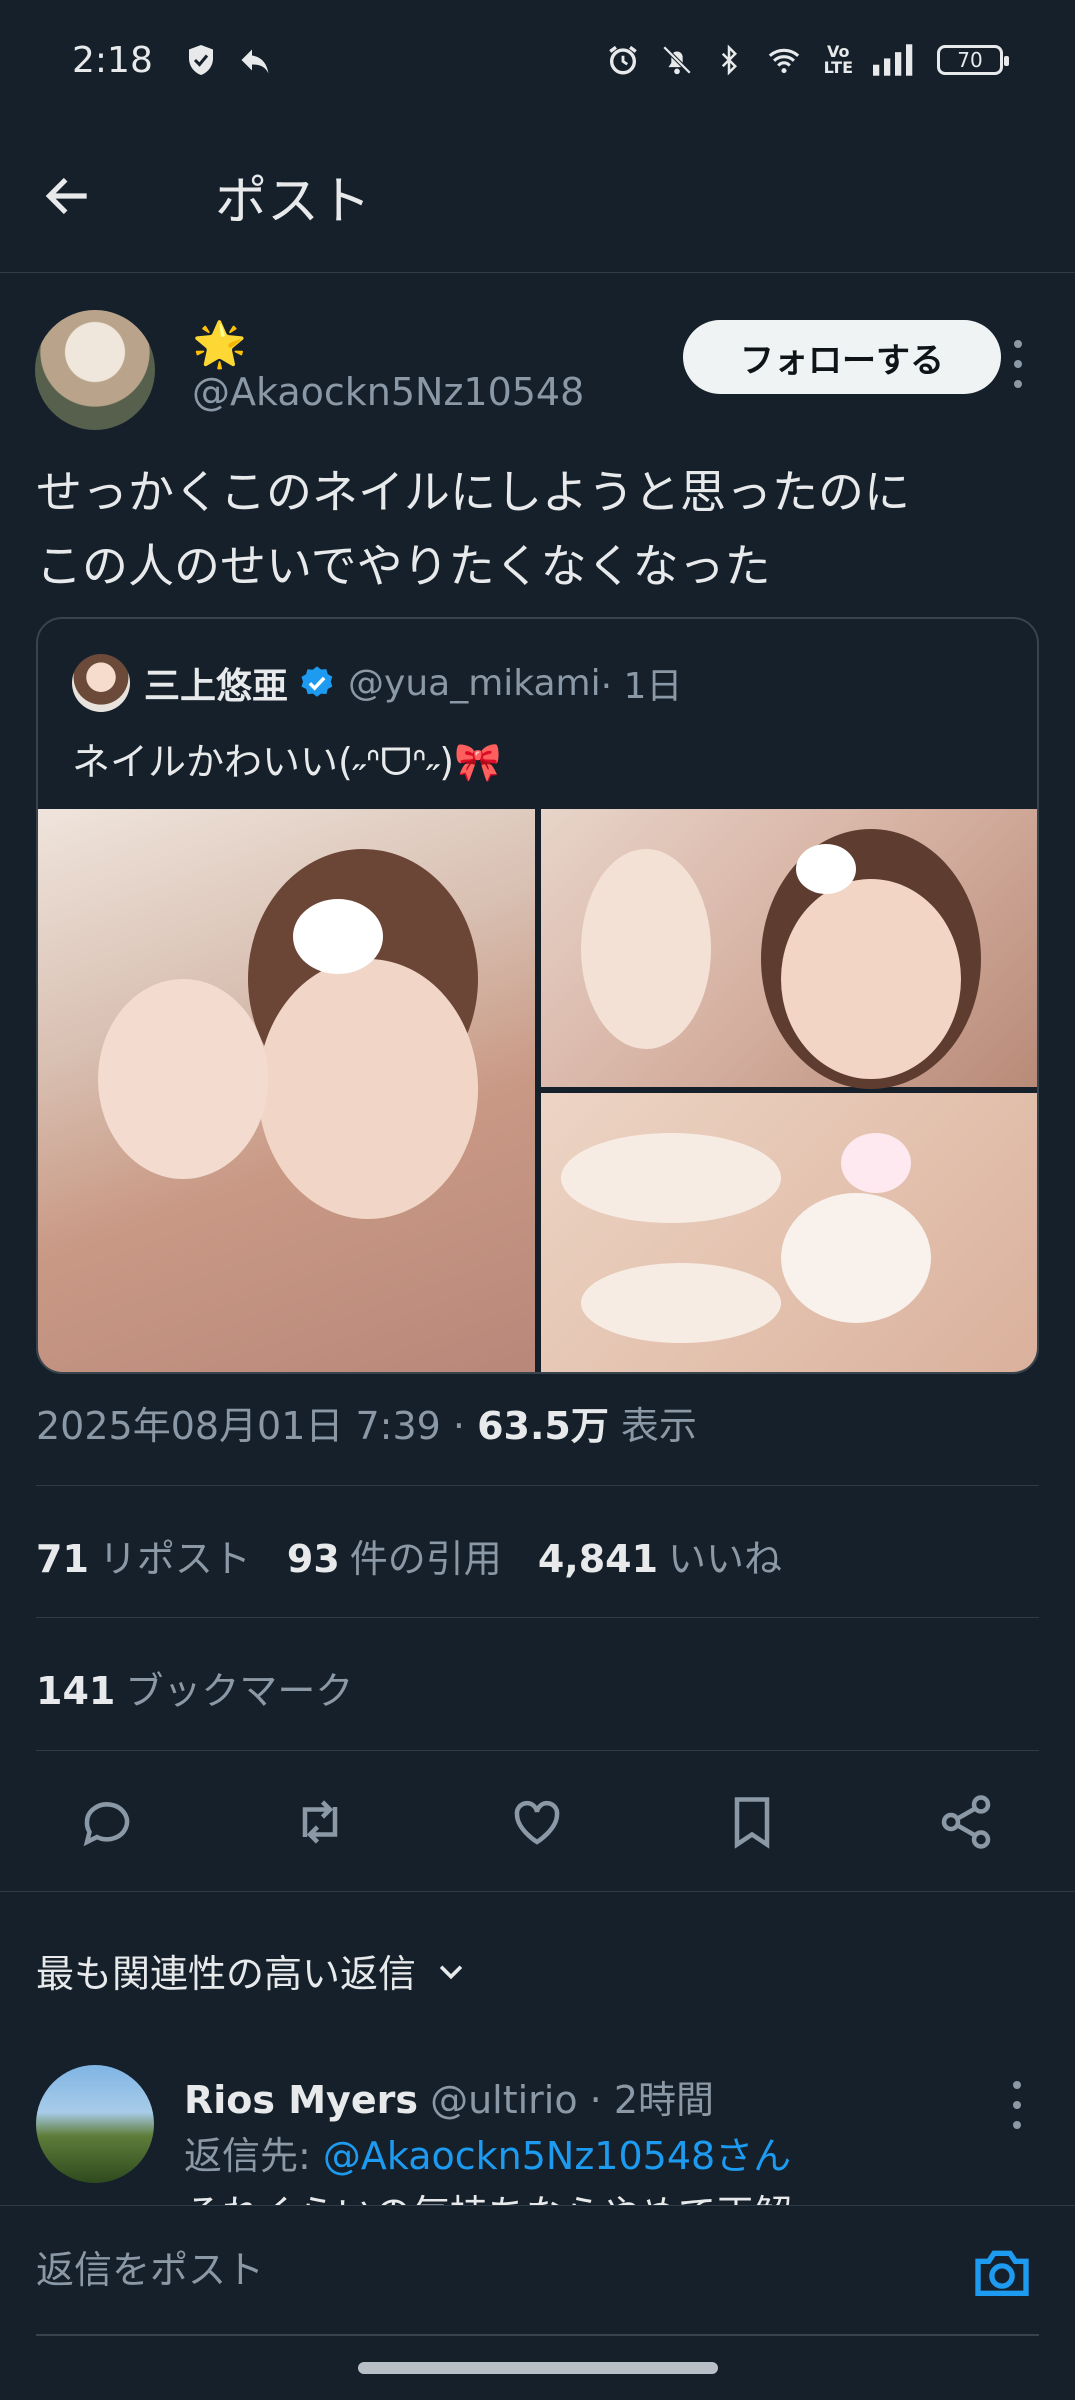 The width and height of the screenshot is (1075, 2400). Describe the element at coordinates (293, 201) in the screenshot. I see `page-title: ポスト` at that location.